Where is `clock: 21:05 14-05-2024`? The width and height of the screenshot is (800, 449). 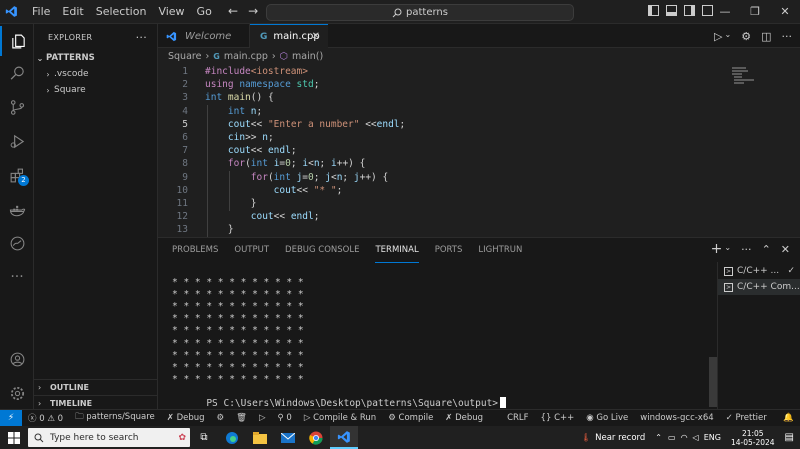
clock: 21:05 14-05-2024 is located at coordinates (753, 438).